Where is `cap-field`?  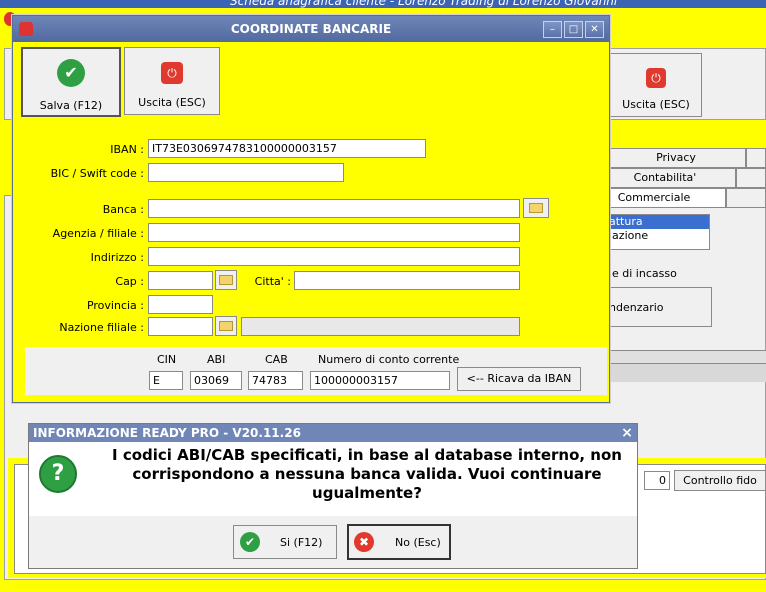
cap-field is located at coordinates (180, 280).